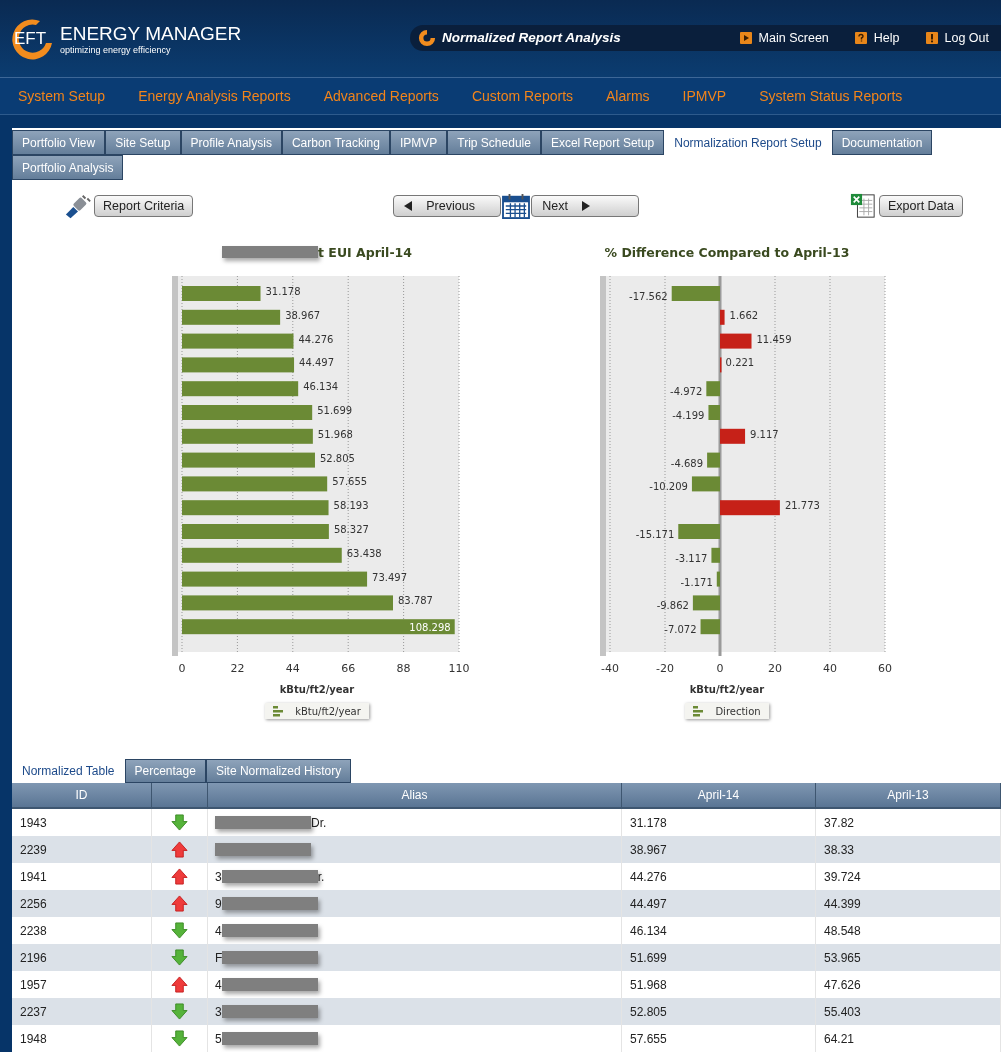 This screenshot has height=1052, width=1001. What do you see at coordinates (628, 96) in the screenshot?
I see `menu-item: Alarms` at bounding box center [628, 96].